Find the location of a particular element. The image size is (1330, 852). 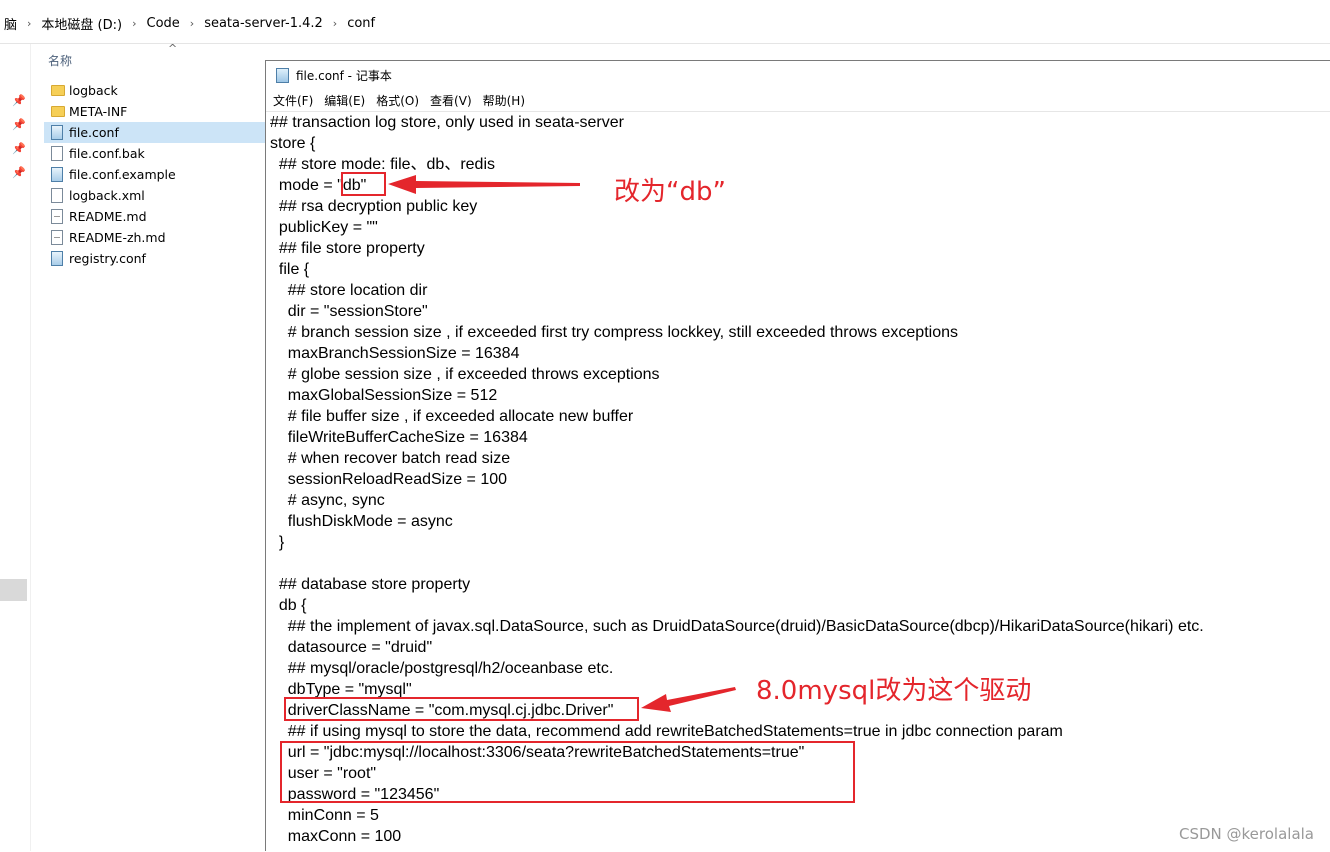

editor-line: datasource = "druid" is located at coordinates (351, 647).